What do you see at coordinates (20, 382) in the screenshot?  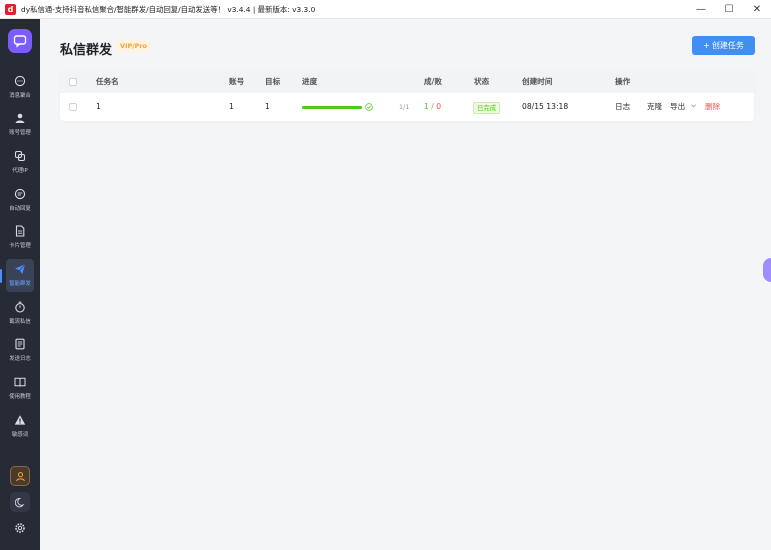 I see `book-icon` at bounding box center [20, 382].